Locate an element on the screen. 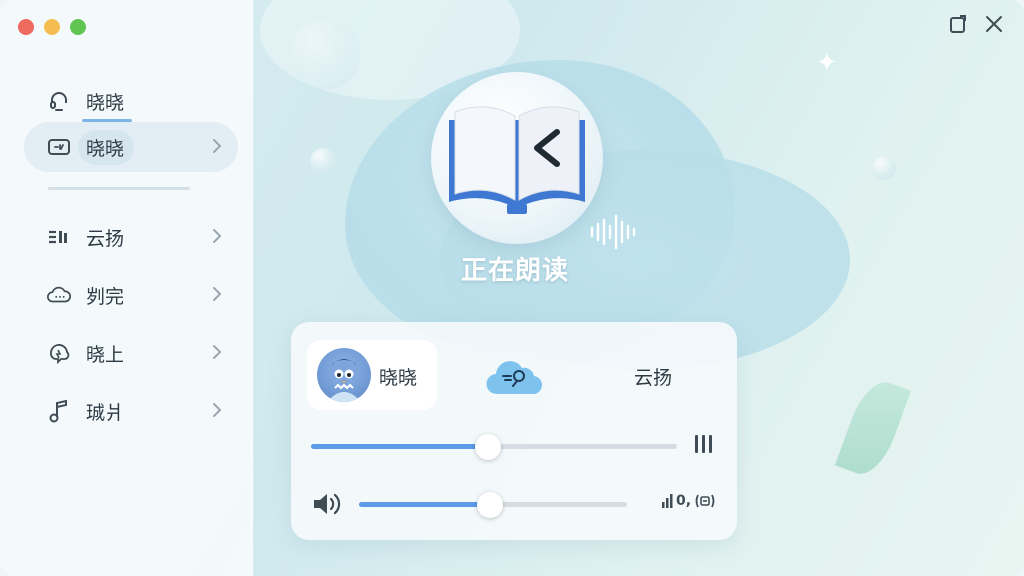 Image resolution: width=1024 pixels, height=576 pixels. sidebar-item-voice-selected: 晓晓 is located at coordinates (131, 147).